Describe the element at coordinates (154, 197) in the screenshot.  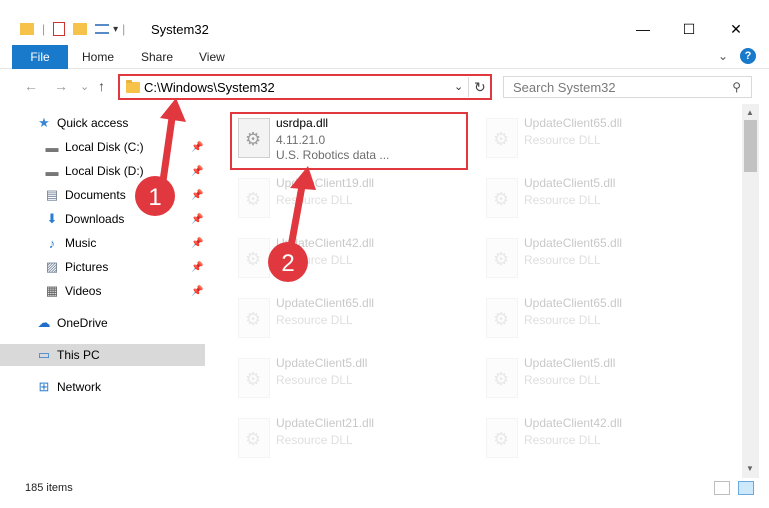
I see `step-1-number: 1` at that location.